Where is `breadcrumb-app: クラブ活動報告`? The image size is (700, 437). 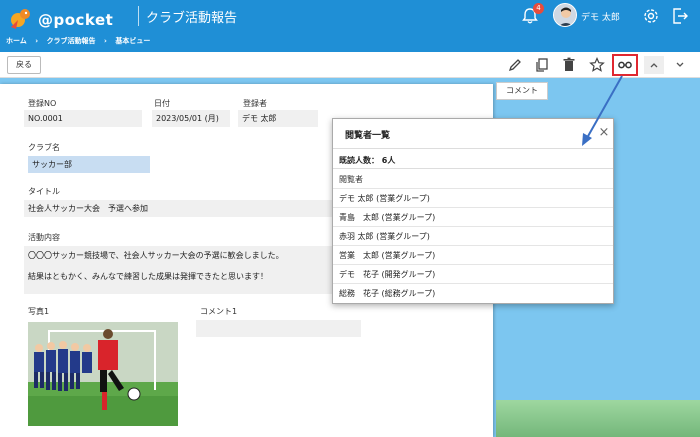
breadcrumb-app: クラブ活動報告 is located at coordinates (71, 41).